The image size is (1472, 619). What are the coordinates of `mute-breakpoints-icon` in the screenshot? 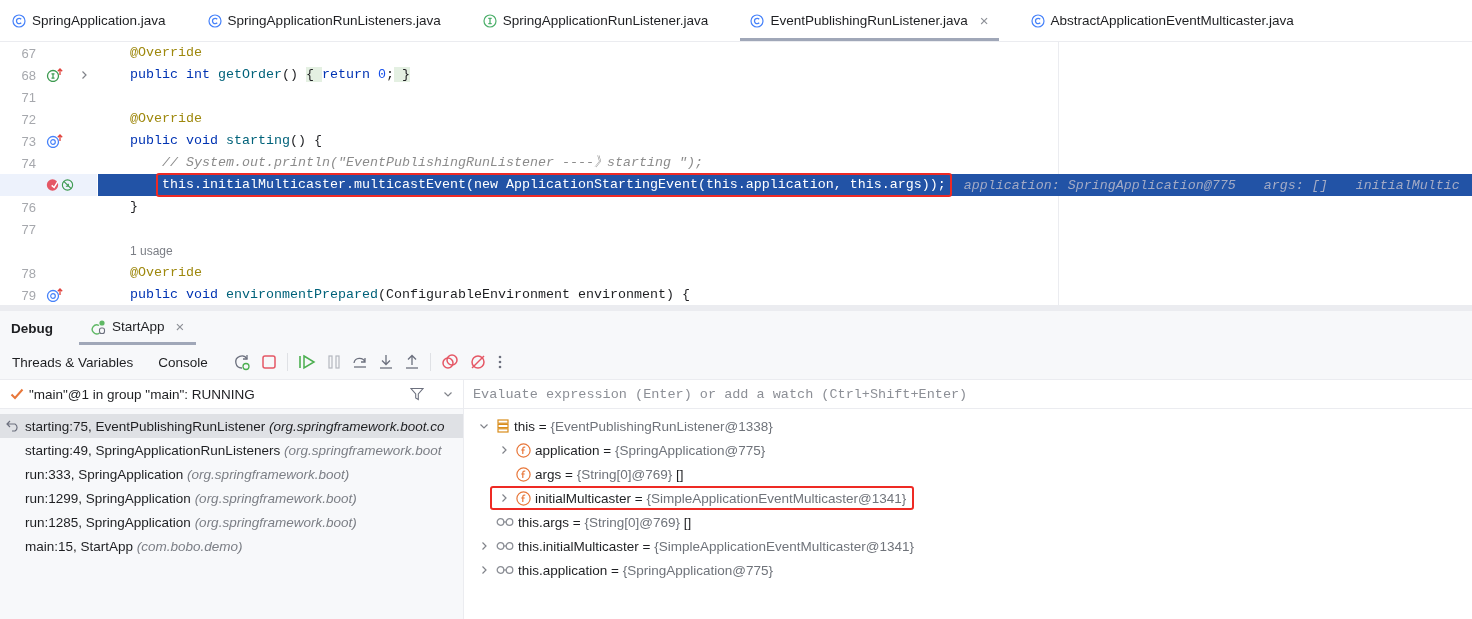 It's located at (477, 362).